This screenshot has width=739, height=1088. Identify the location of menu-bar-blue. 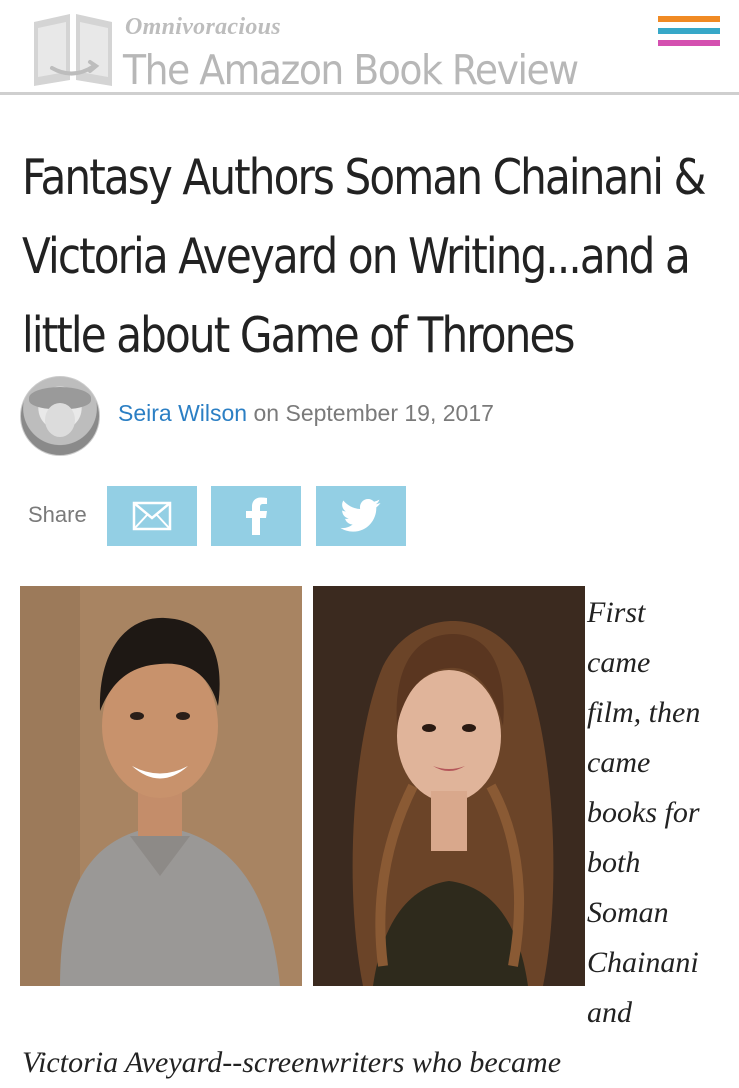
(689, 31).